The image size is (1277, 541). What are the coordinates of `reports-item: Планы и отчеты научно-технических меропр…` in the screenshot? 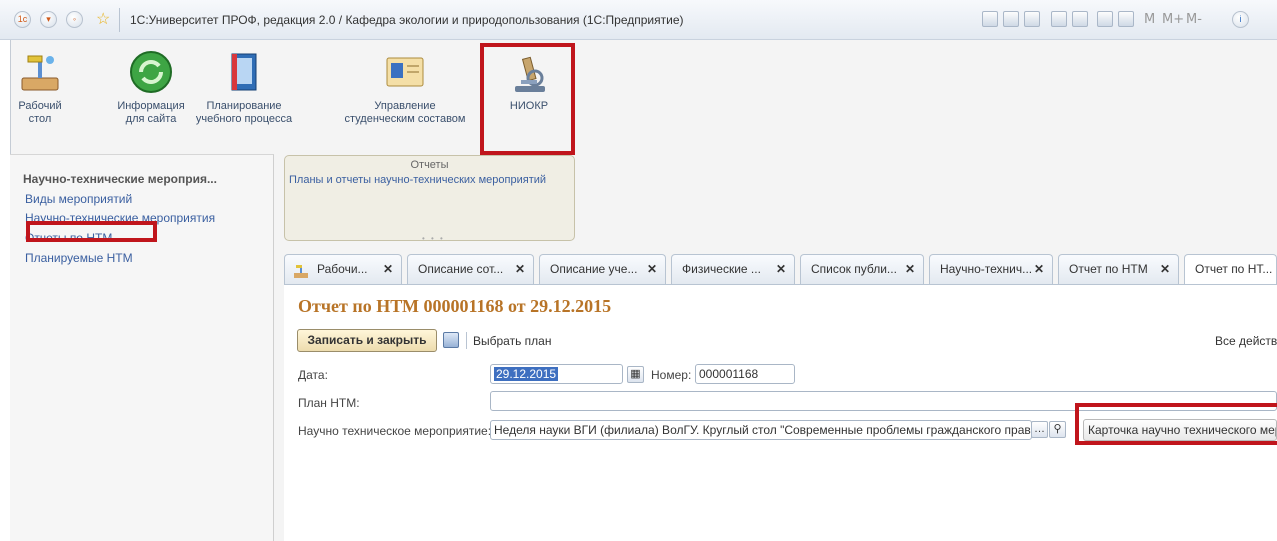 It's located at (431, 180).